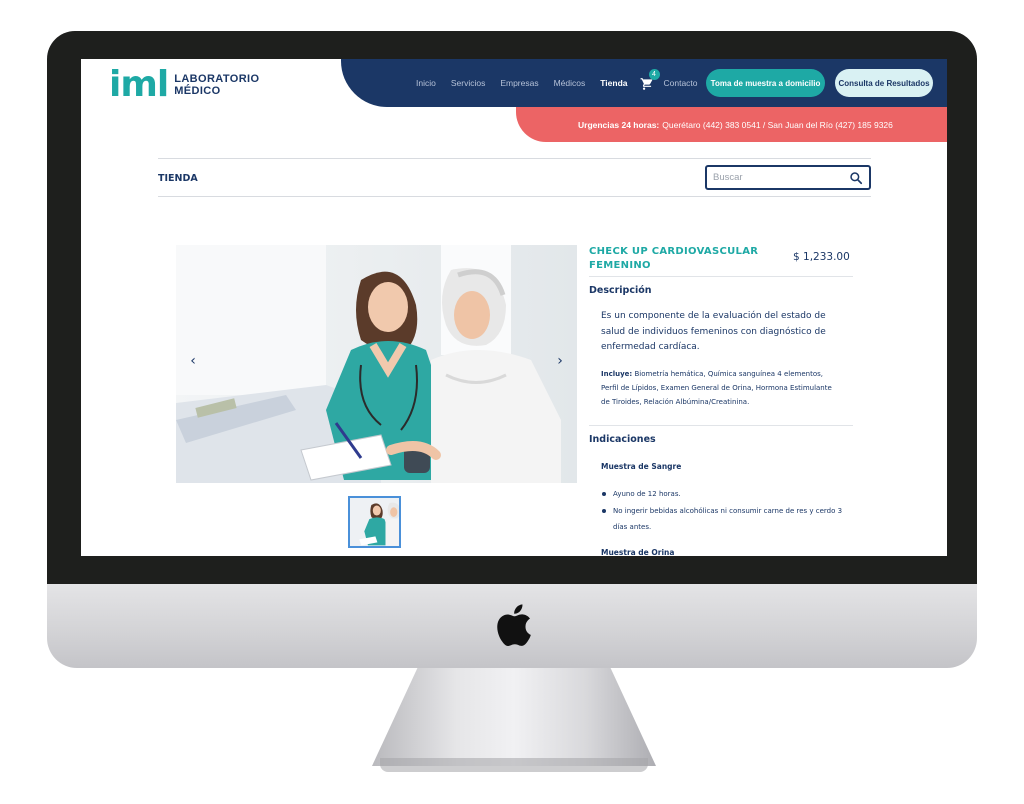  What do you see at coordinates (514, 625) in the screenshot?
I see `apple-logo-icon` at bounding box center [514, 625].